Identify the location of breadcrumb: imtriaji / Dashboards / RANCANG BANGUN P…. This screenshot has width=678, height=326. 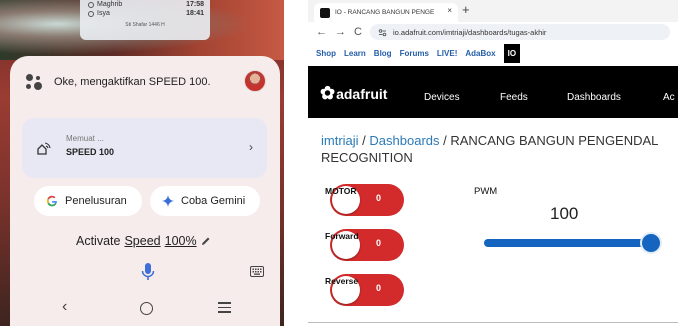
(499, 149).